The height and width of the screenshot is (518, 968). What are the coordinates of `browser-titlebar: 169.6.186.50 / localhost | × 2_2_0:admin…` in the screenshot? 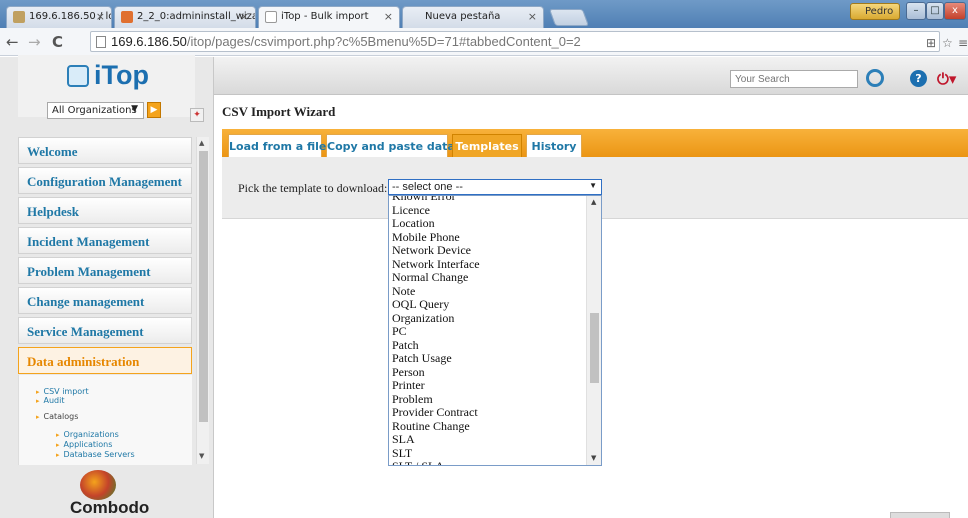 It's located at (484, 14).